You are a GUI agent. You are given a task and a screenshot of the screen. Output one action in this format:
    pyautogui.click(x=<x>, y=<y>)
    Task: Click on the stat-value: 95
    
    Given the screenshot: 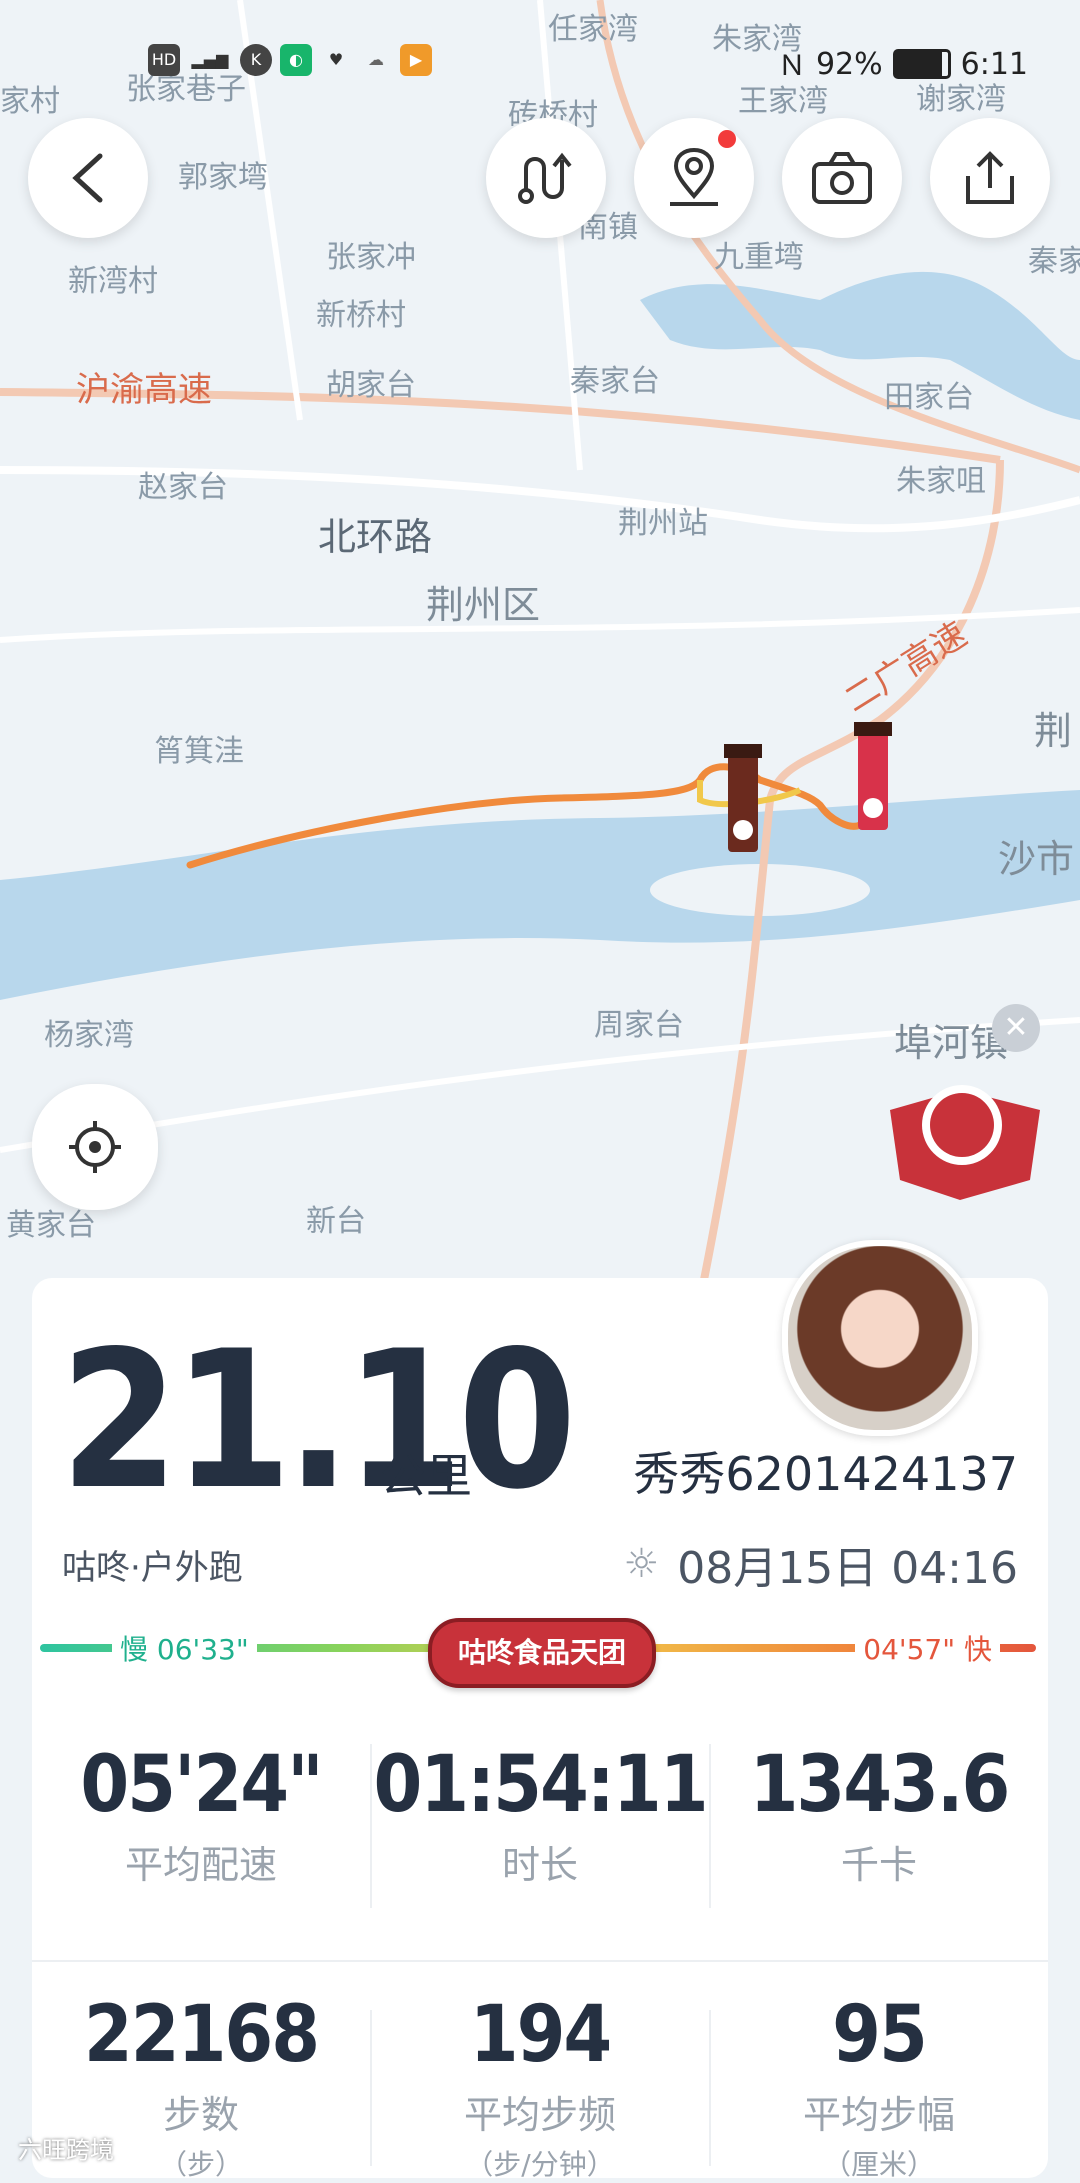 What is the action you would take?
    pyautogui.click(x=880, y=2035)
    